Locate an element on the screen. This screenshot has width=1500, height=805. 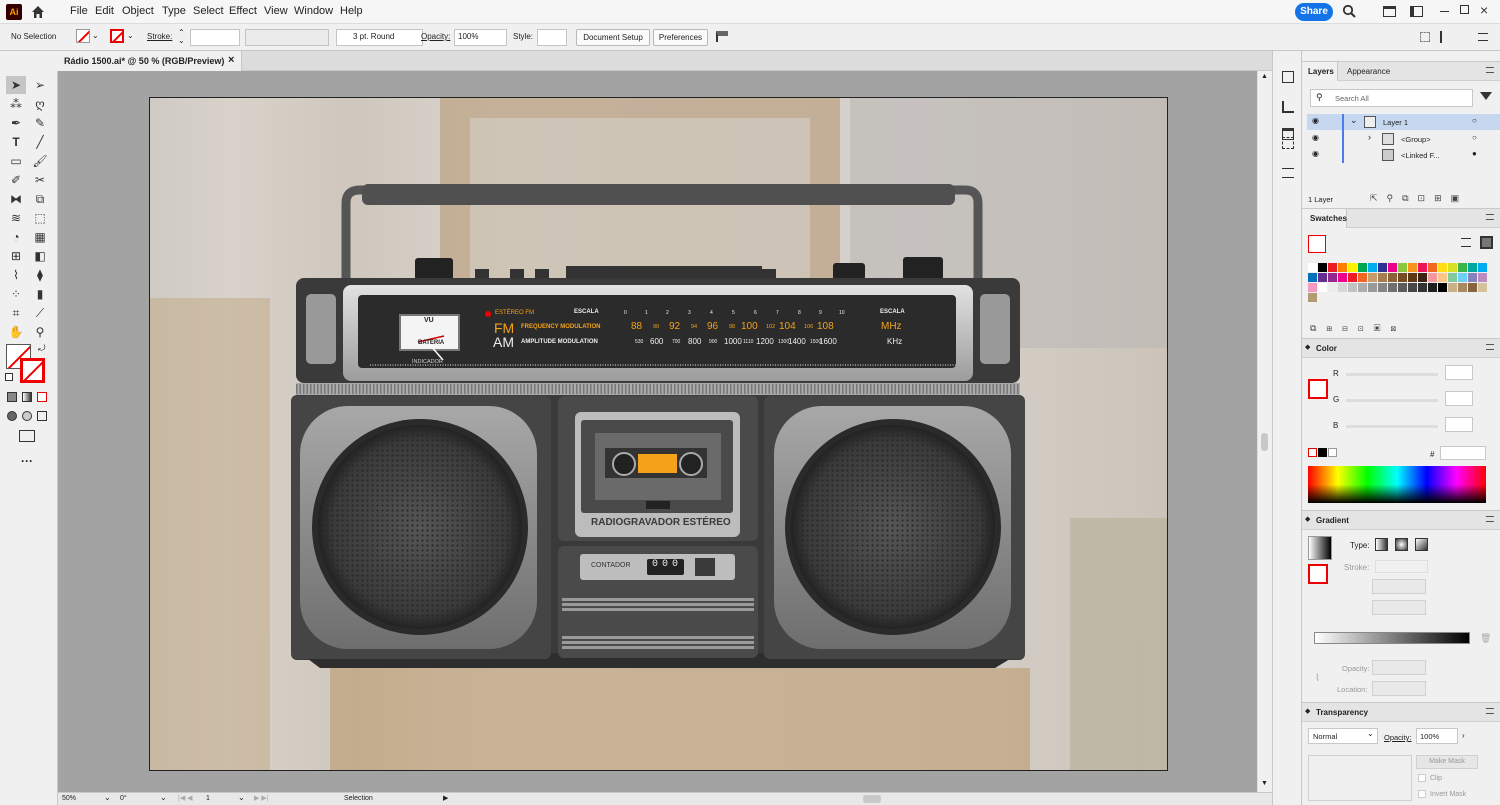
transform-panel-icon is located at coordinates (1288, 143).